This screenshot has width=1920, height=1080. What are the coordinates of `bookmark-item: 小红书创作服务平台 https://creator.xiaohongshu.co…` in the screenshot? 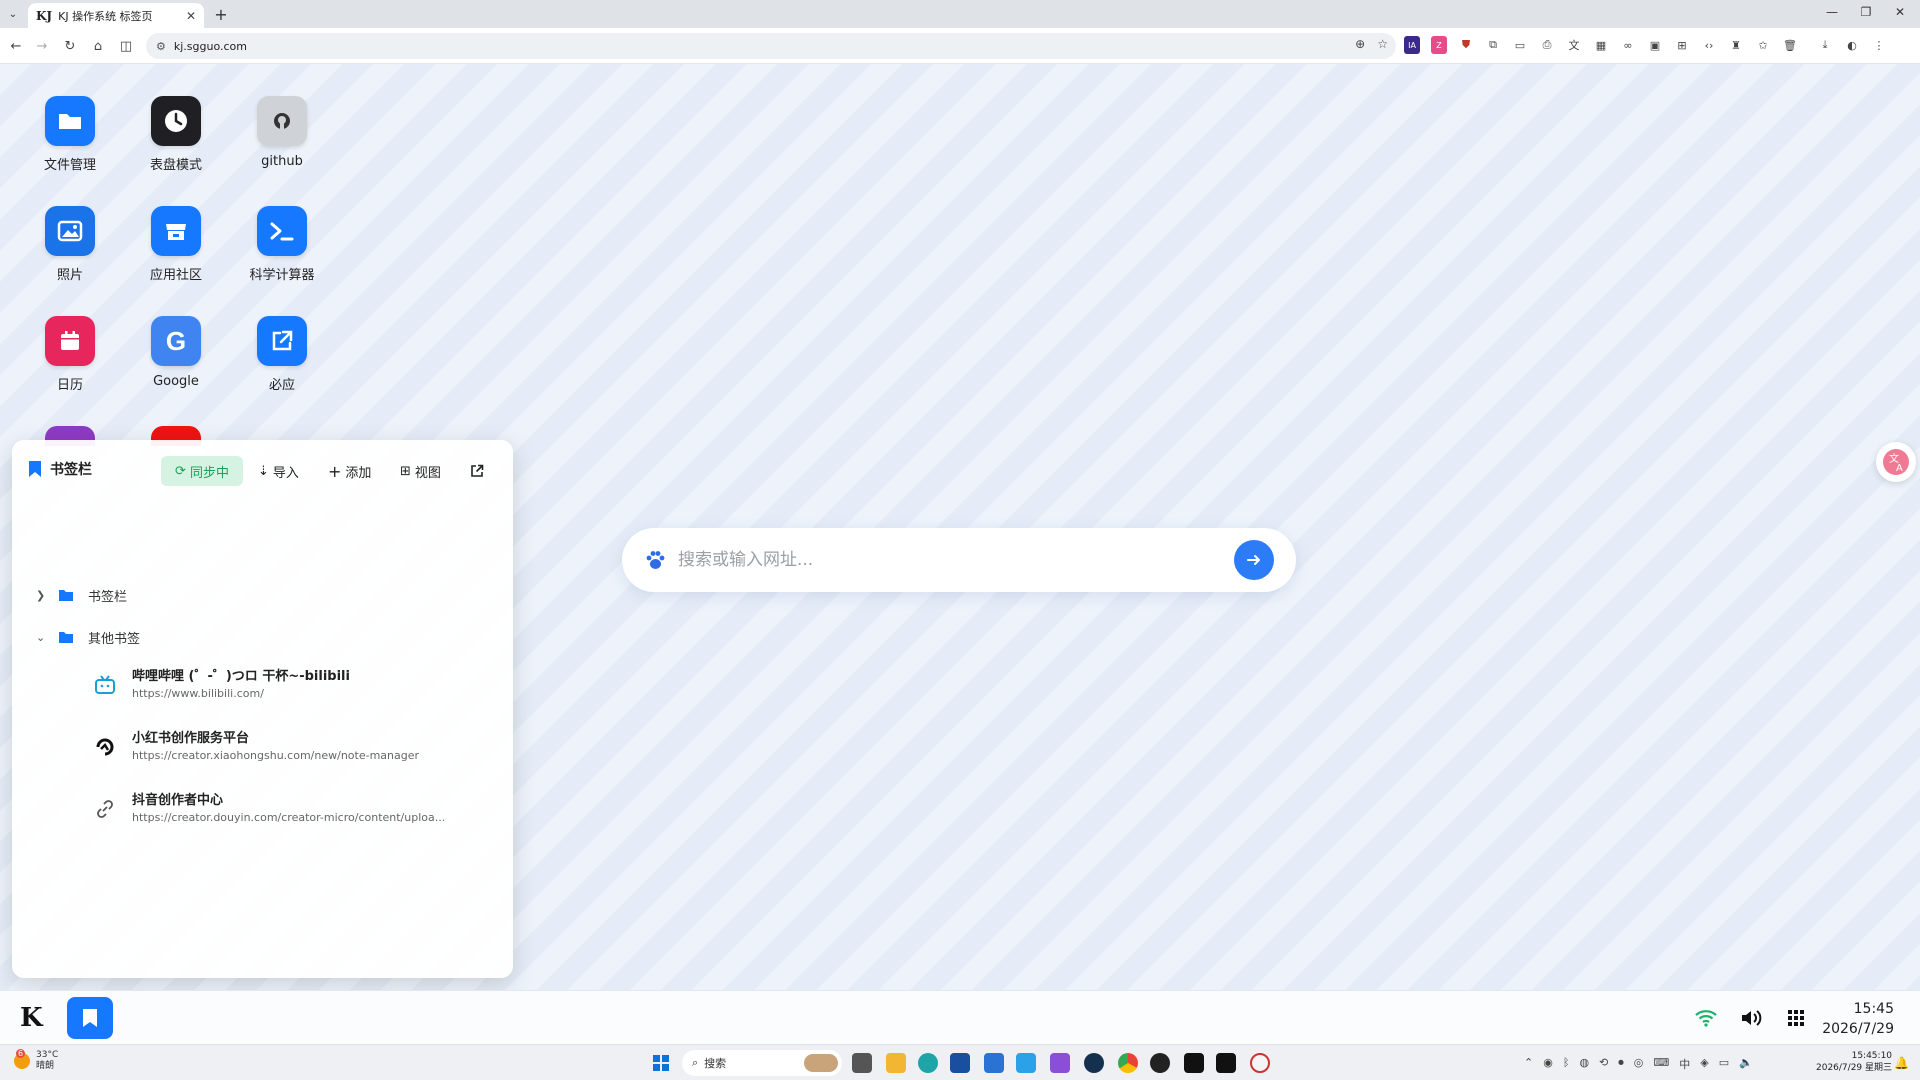 It's located at (255, 747).